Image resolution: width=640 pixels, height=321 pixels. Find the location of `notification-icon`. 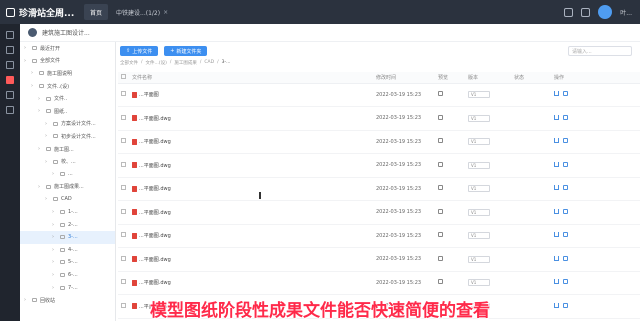

notification-icon is located at coordinates (586, 12).